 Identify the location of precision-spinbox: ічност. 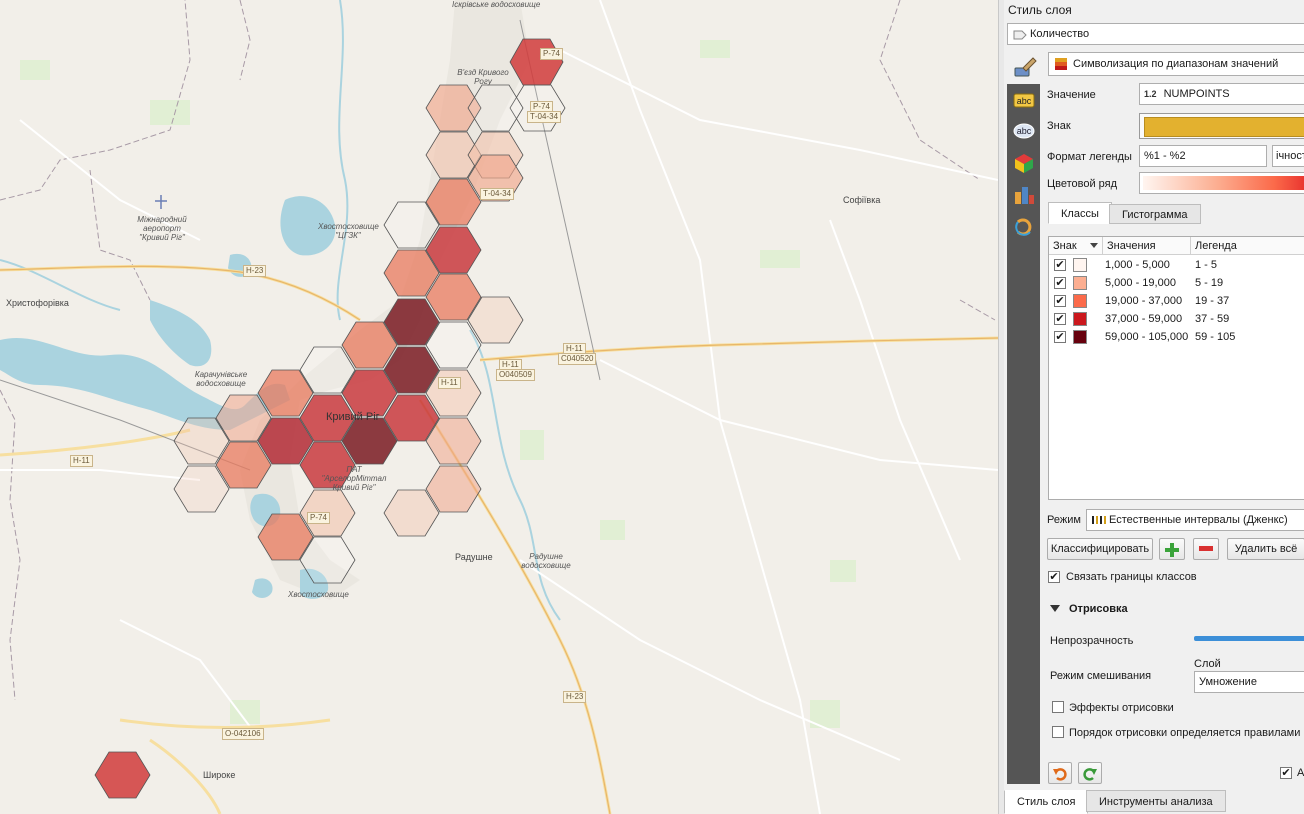
(1288, 156).